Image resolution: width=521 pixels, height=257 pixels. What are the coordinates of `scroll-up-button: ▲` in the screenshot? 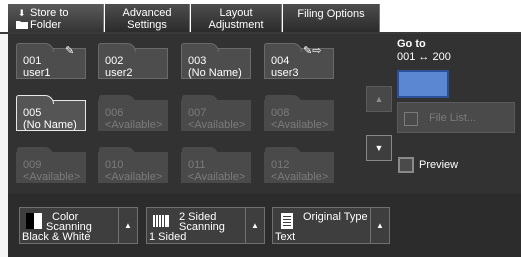 It's located at (379, 99).